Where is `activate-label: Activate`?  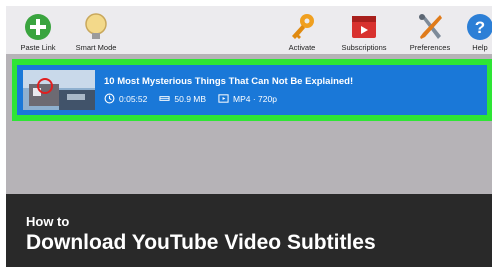
activate-label: Activate is located at coordinates (302, 47).